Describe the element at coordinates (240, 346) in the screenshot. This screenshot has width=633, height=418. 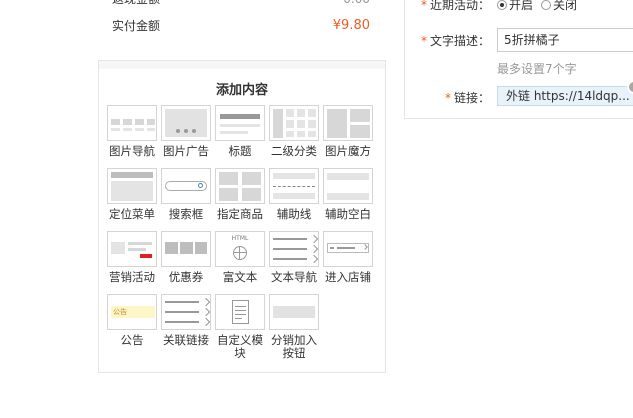
I see `tile-label: 自定义模块` at that location.